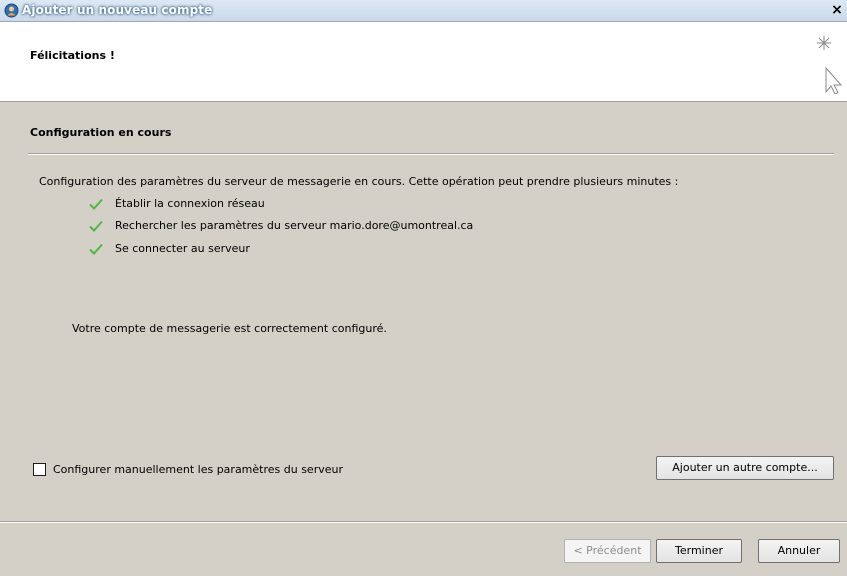  Describe the element at coordinates (11, 10) in the screenshot. I see `outlook-app-icon` at that location.